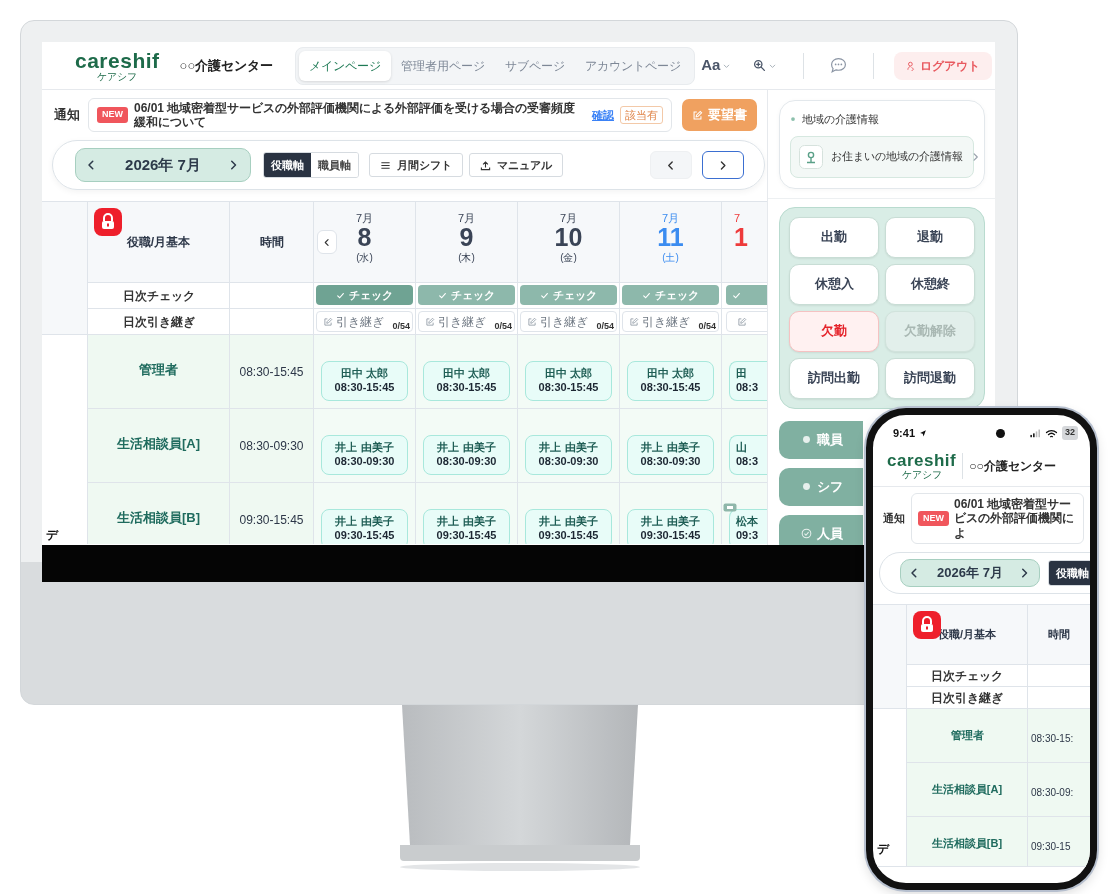 This screenshot has width=1120, height=894. I want to click on role-cell: 生活相談員[A], so click(967, 790).